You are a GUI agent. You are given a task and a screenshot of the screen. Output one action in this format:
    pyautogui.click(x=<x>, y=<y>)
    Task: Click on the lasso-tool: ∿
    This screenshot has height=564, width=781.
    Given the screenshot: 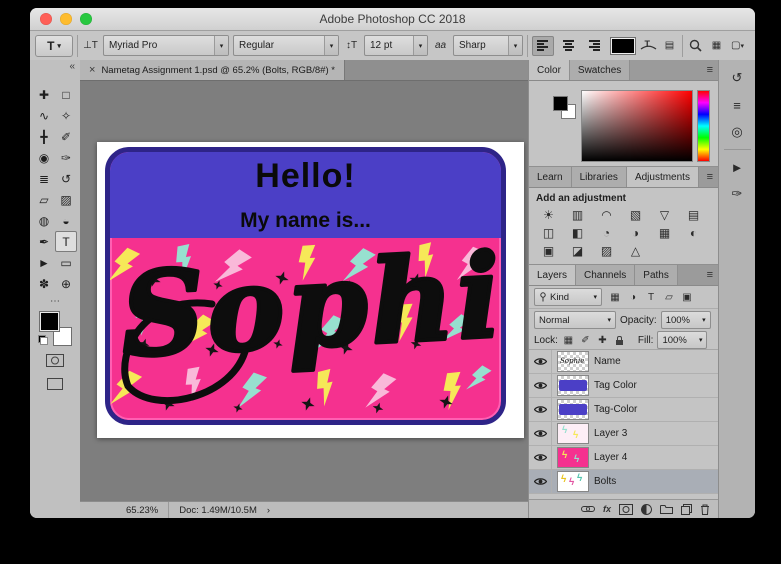 What is the action you would take?
    pyautogui.click(x=44, y=115)
    